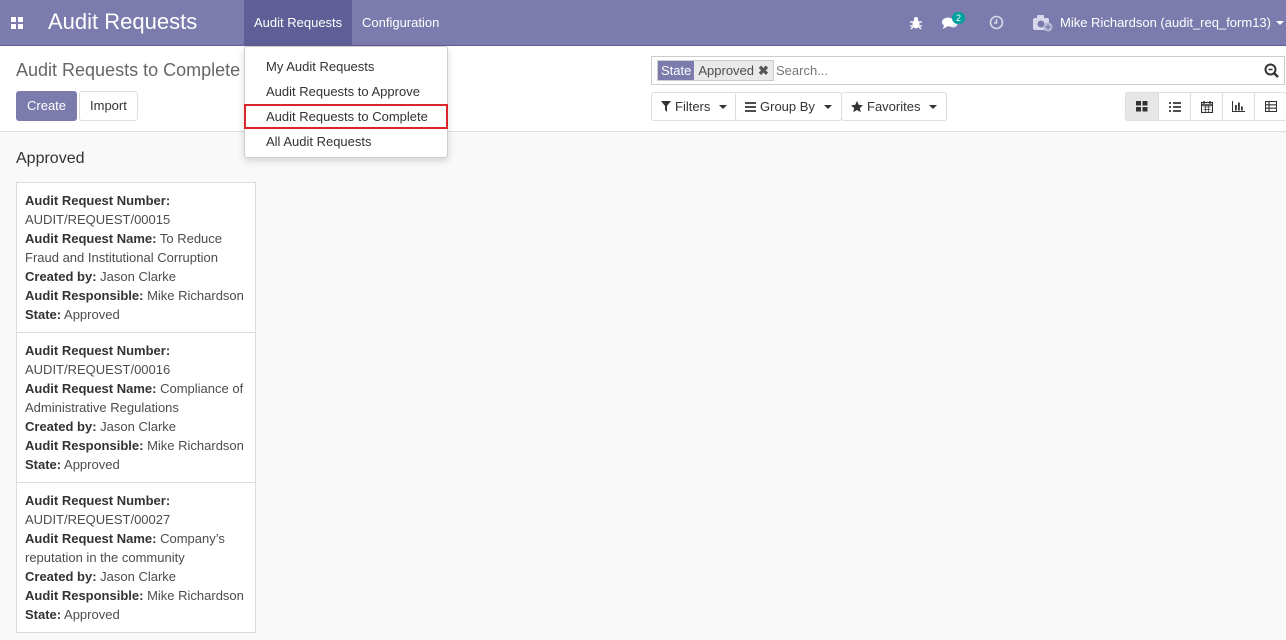 This screenshot has width=1286, height=640. I want to click on group-by-label: Group By, so click(787, 106).